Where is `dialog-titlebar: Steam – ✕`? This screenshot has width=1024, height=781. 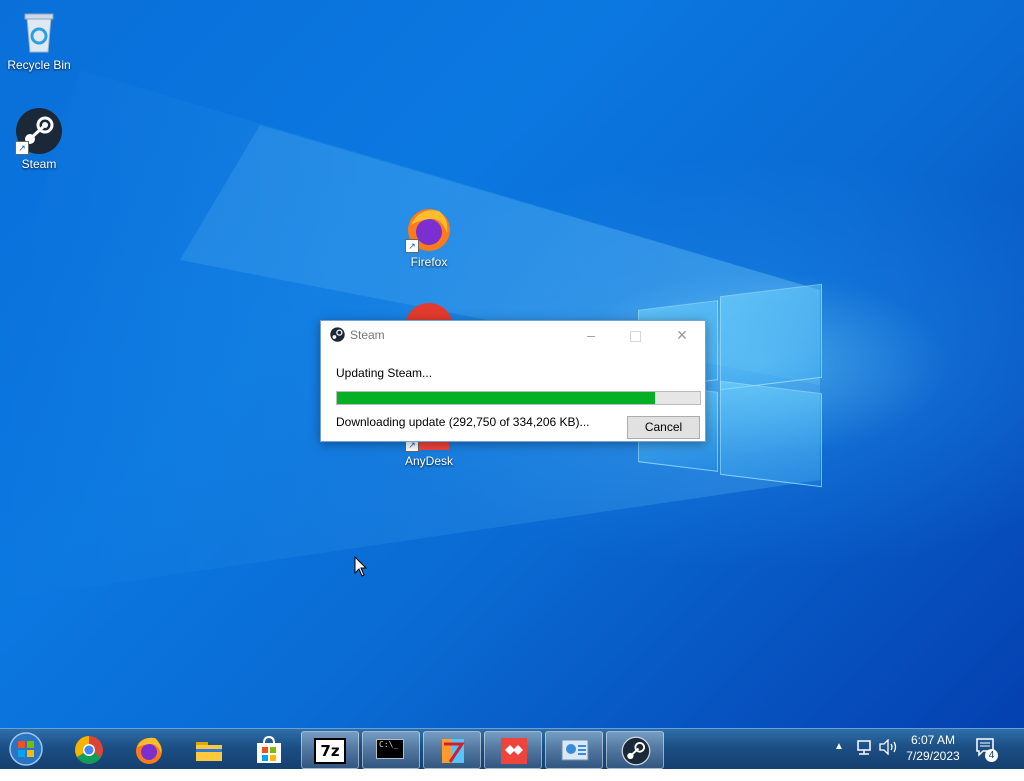
dialog-titlebar: Steam – ✕ is located at coordinates (513, 335).